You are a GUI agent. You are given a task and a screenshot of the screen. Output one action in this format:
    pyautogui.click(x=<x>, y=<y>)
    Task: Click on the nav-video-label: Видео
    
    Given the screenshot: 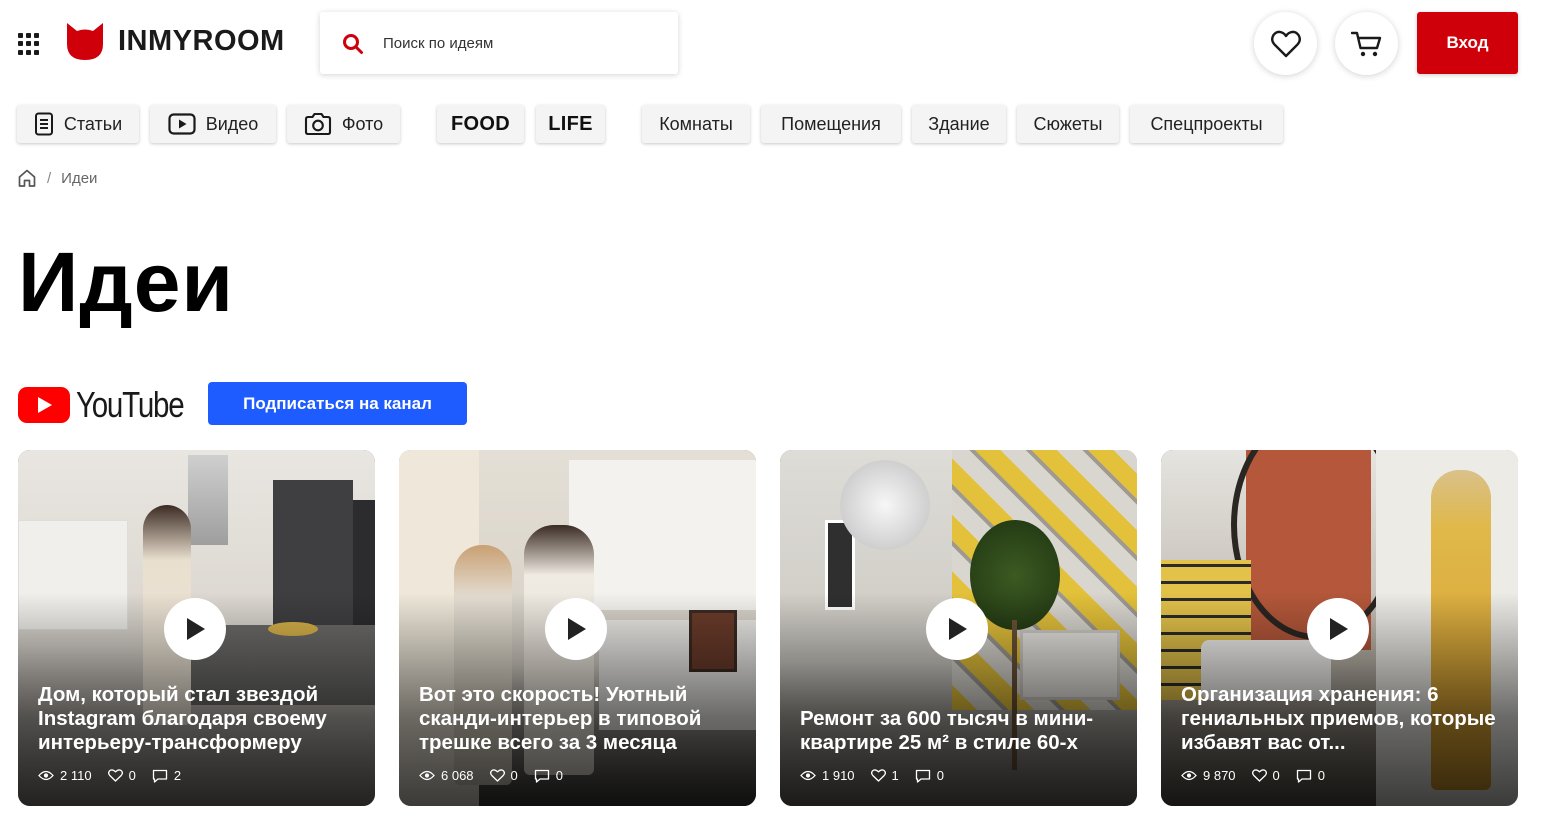 What is the action you would take?
    pyautogui.click(x=232, y=123)
    